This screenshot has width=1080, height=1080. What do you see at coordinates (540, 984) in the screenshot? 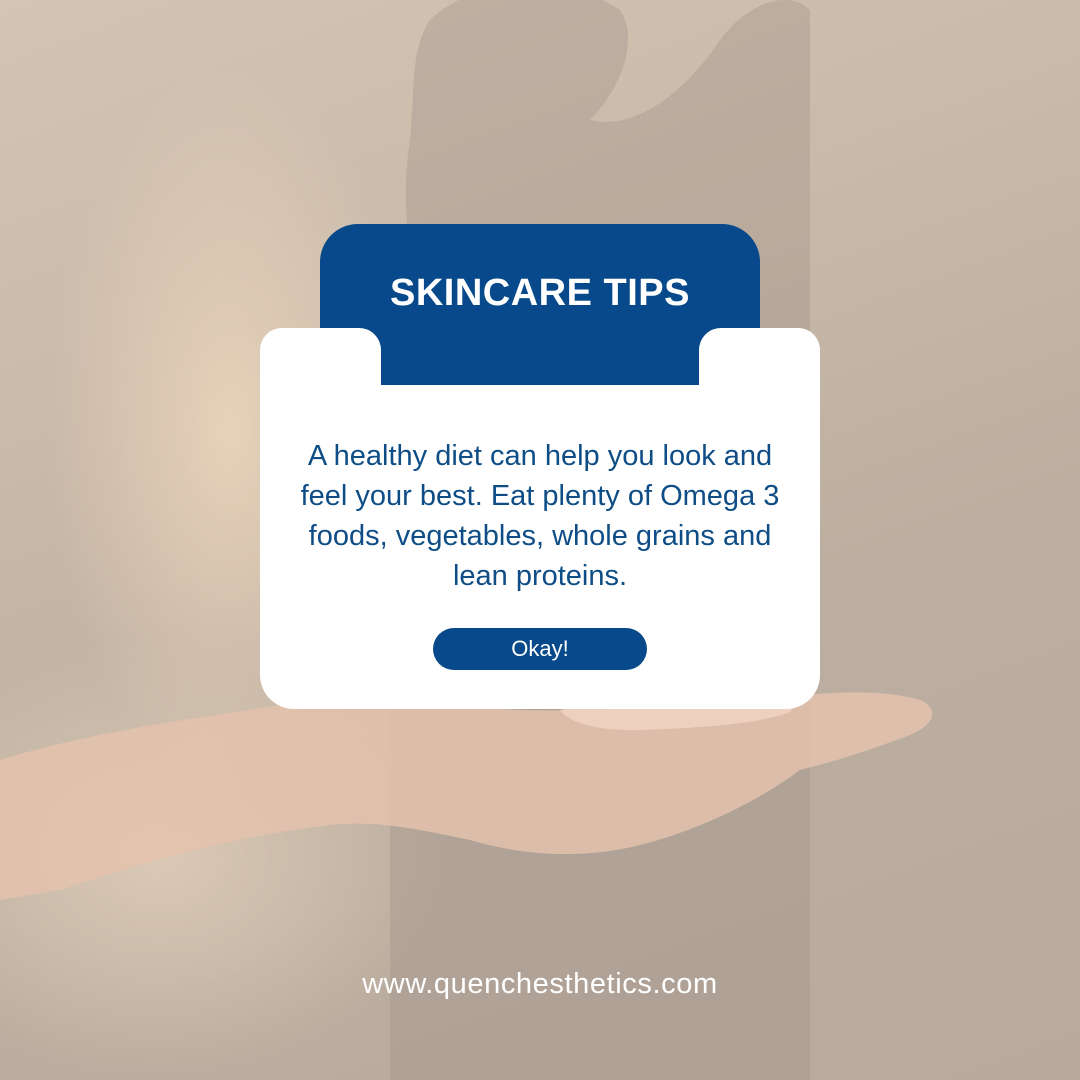
I see `website-url: www.quenchesthetics.com` at bounding box center [540, 984].